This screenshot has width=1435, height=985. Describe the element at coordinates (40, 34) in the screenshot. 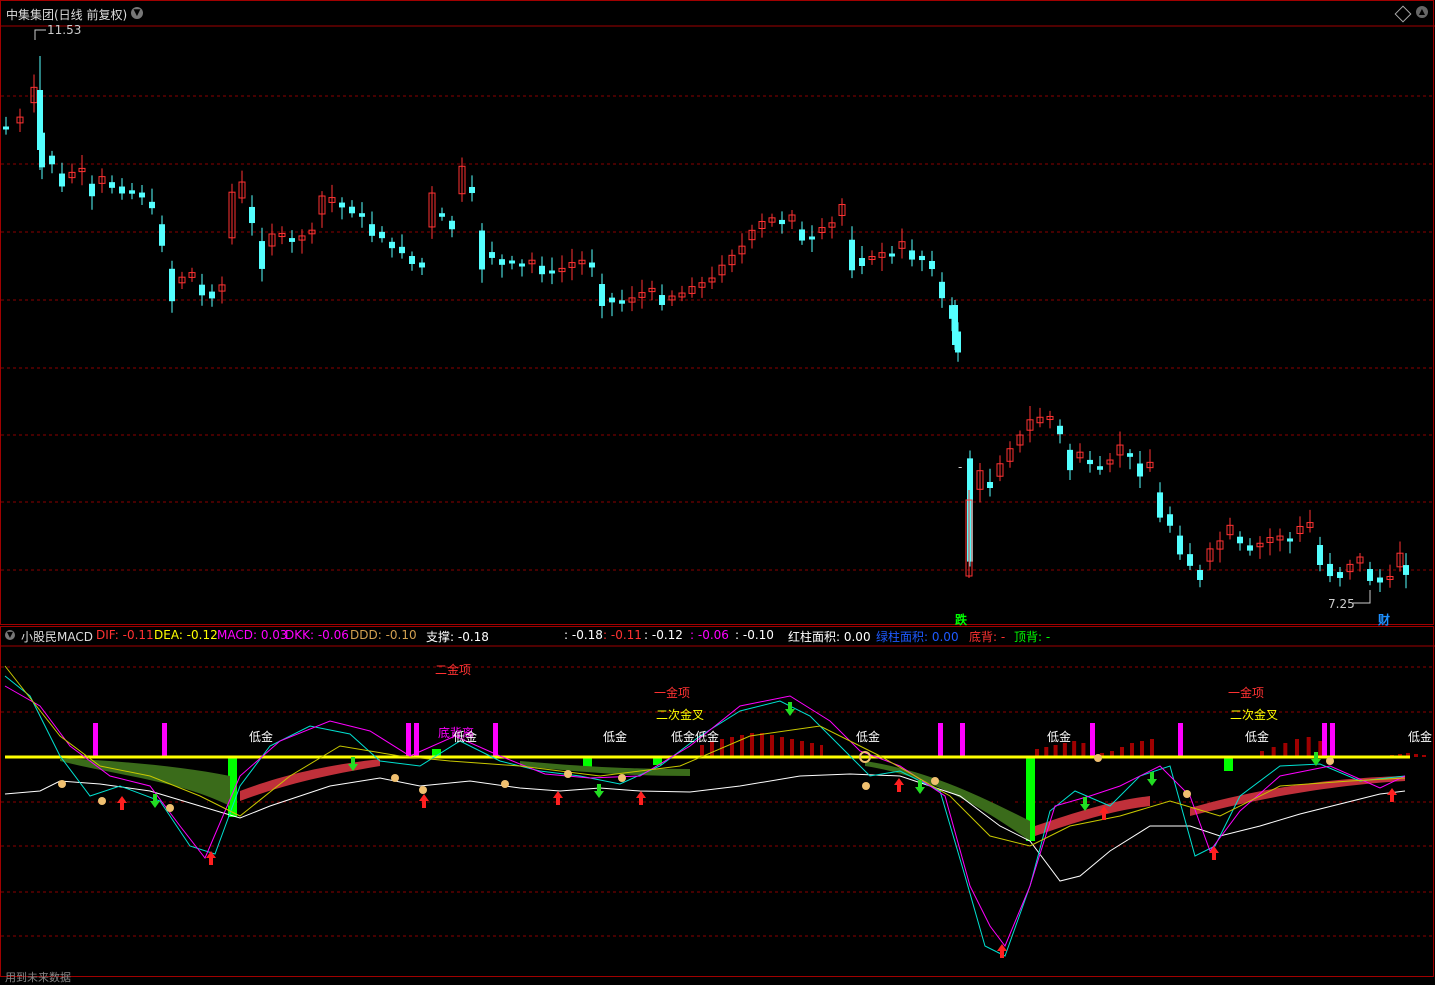

I see `high-pointer` at that location.